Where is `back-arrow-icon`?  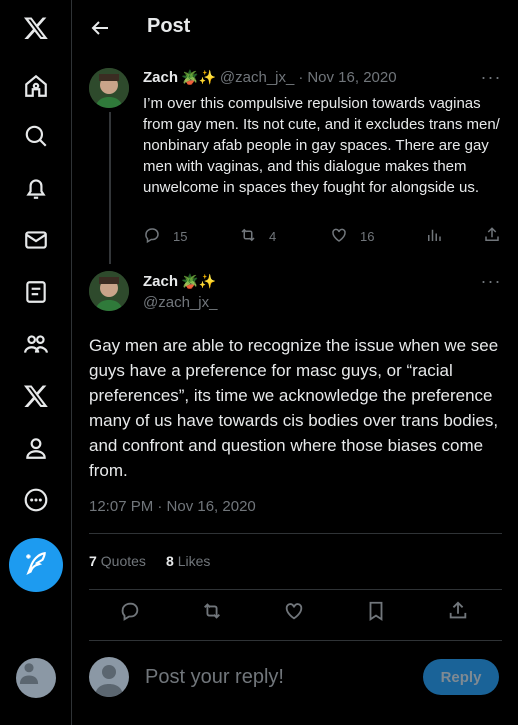 back-arrow-icon is located at coordinates (100, 28).